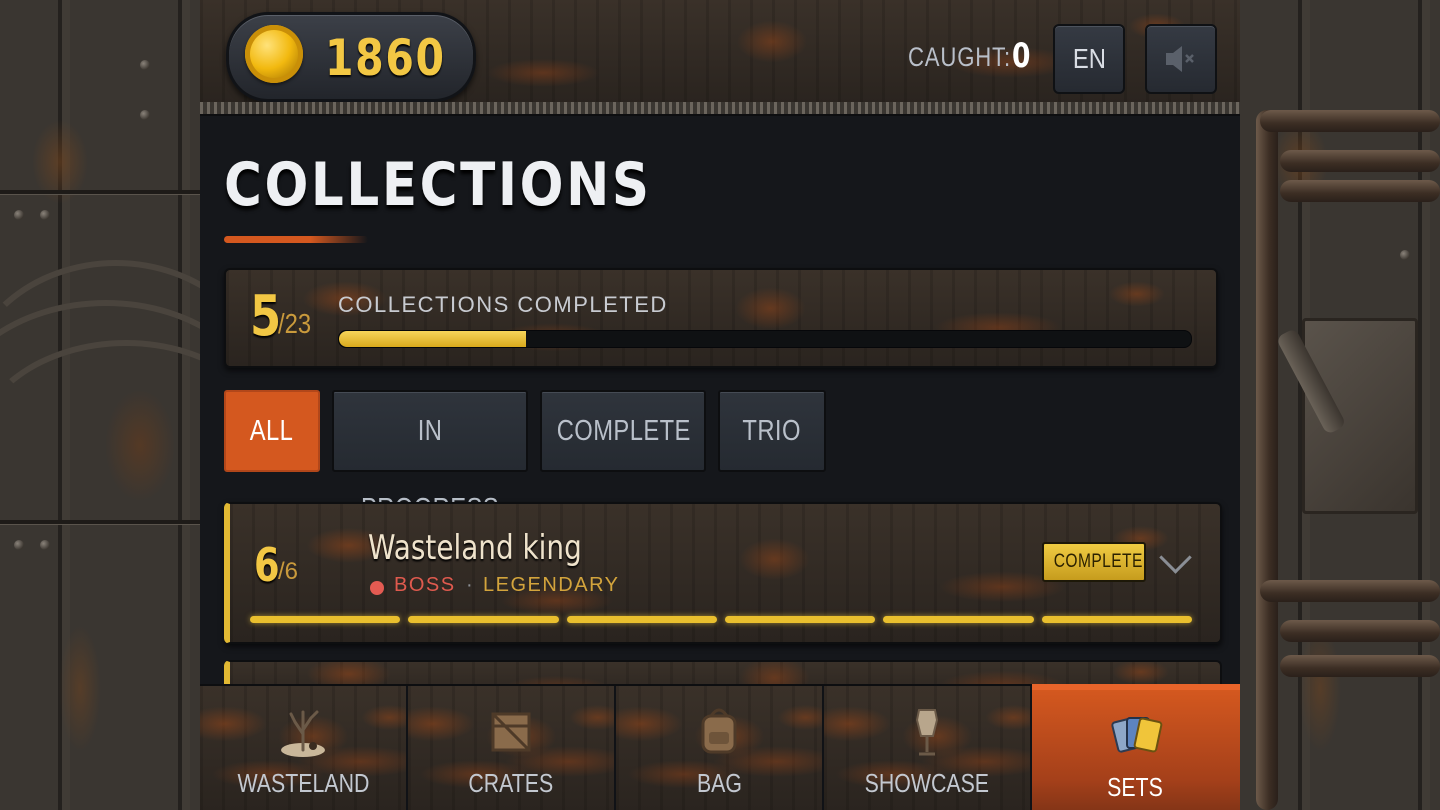 The height and width of the screenshot is (810, 1440). I want to click on mute-button, so click(1181, 59).